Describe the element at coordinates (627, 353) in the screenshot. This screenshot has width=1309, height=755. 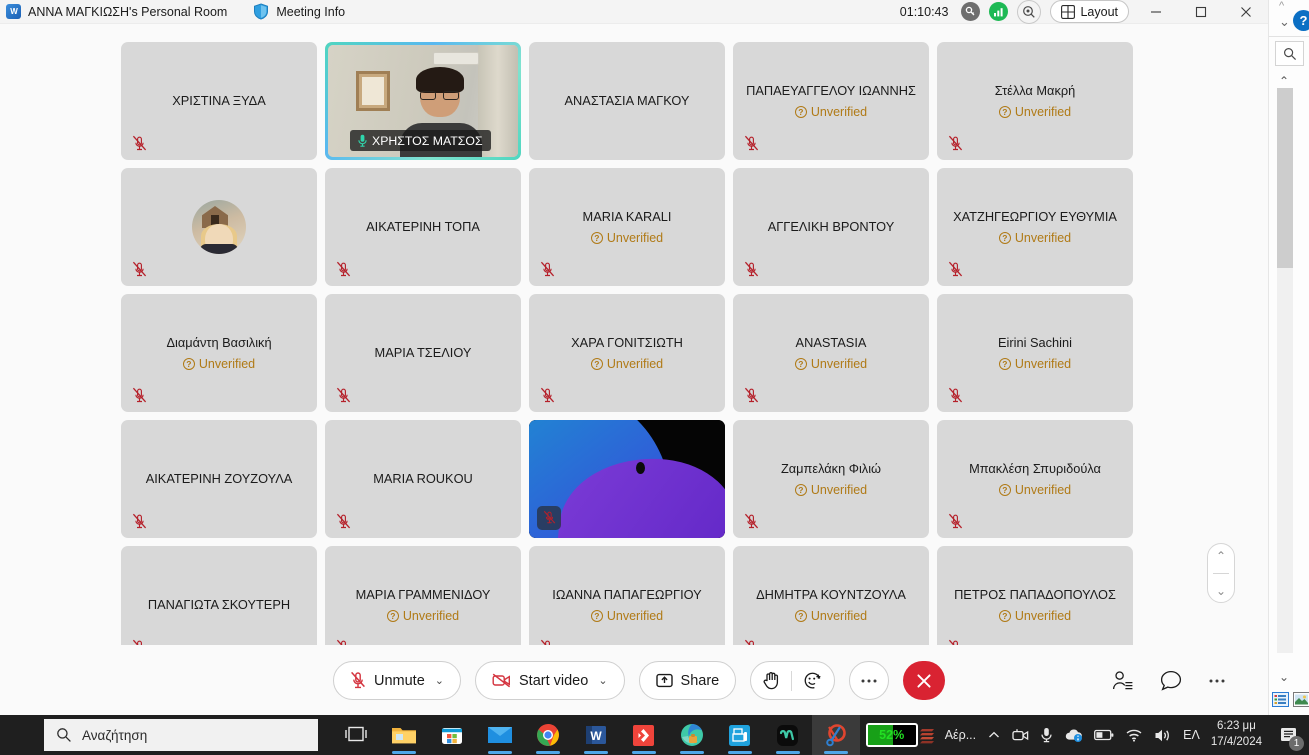
I see `participant-tile: ΧΑΡΑ ΓΟΝΙΤΣΙΩΤΗ? Unverified` at that location.